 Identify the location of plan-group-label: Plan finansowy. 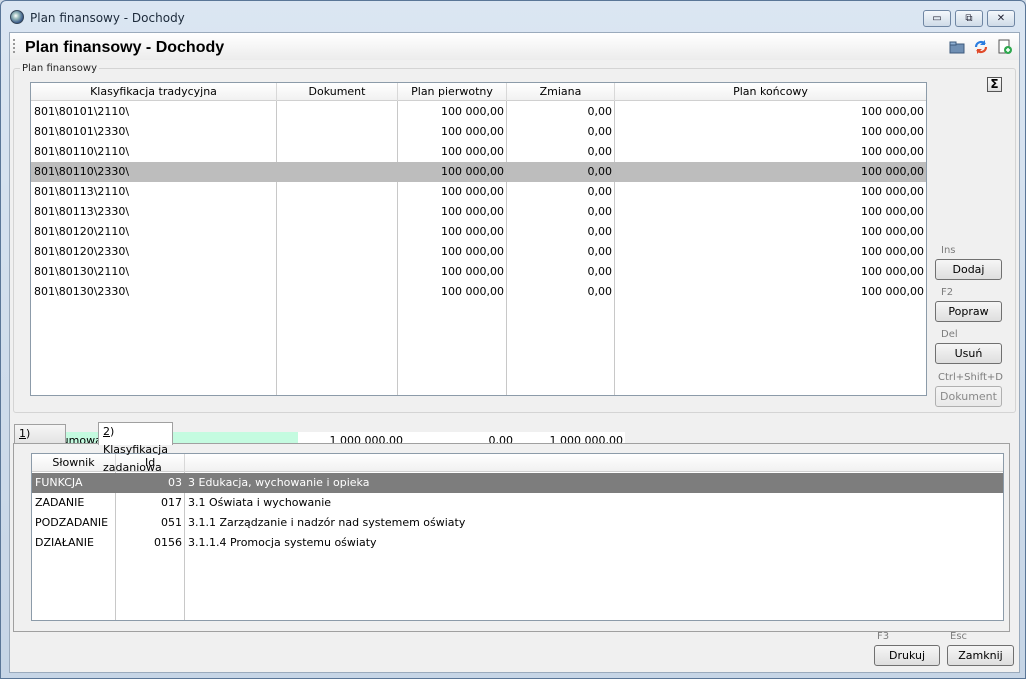
(59, 68).